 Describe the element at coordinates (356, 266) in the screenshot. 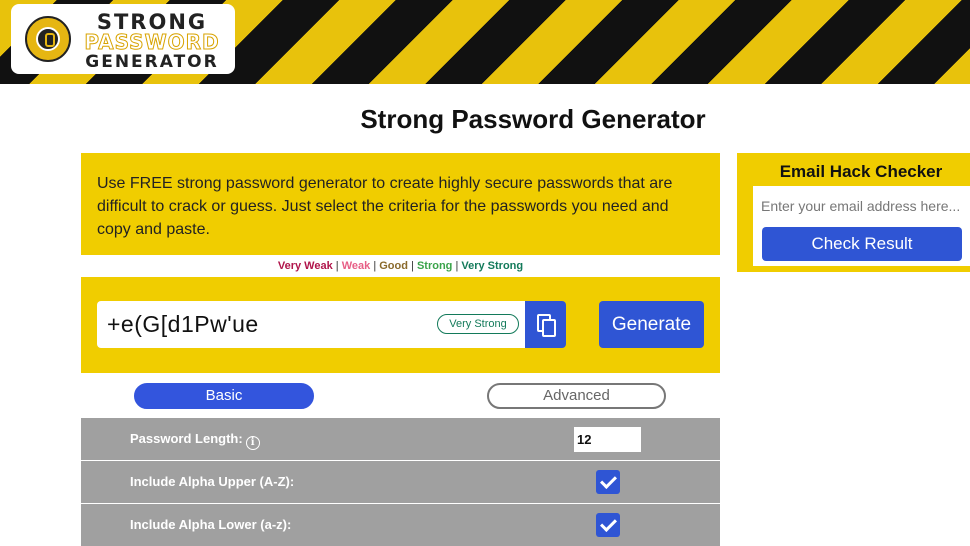

I see `legend-weak: Weak` at that location.